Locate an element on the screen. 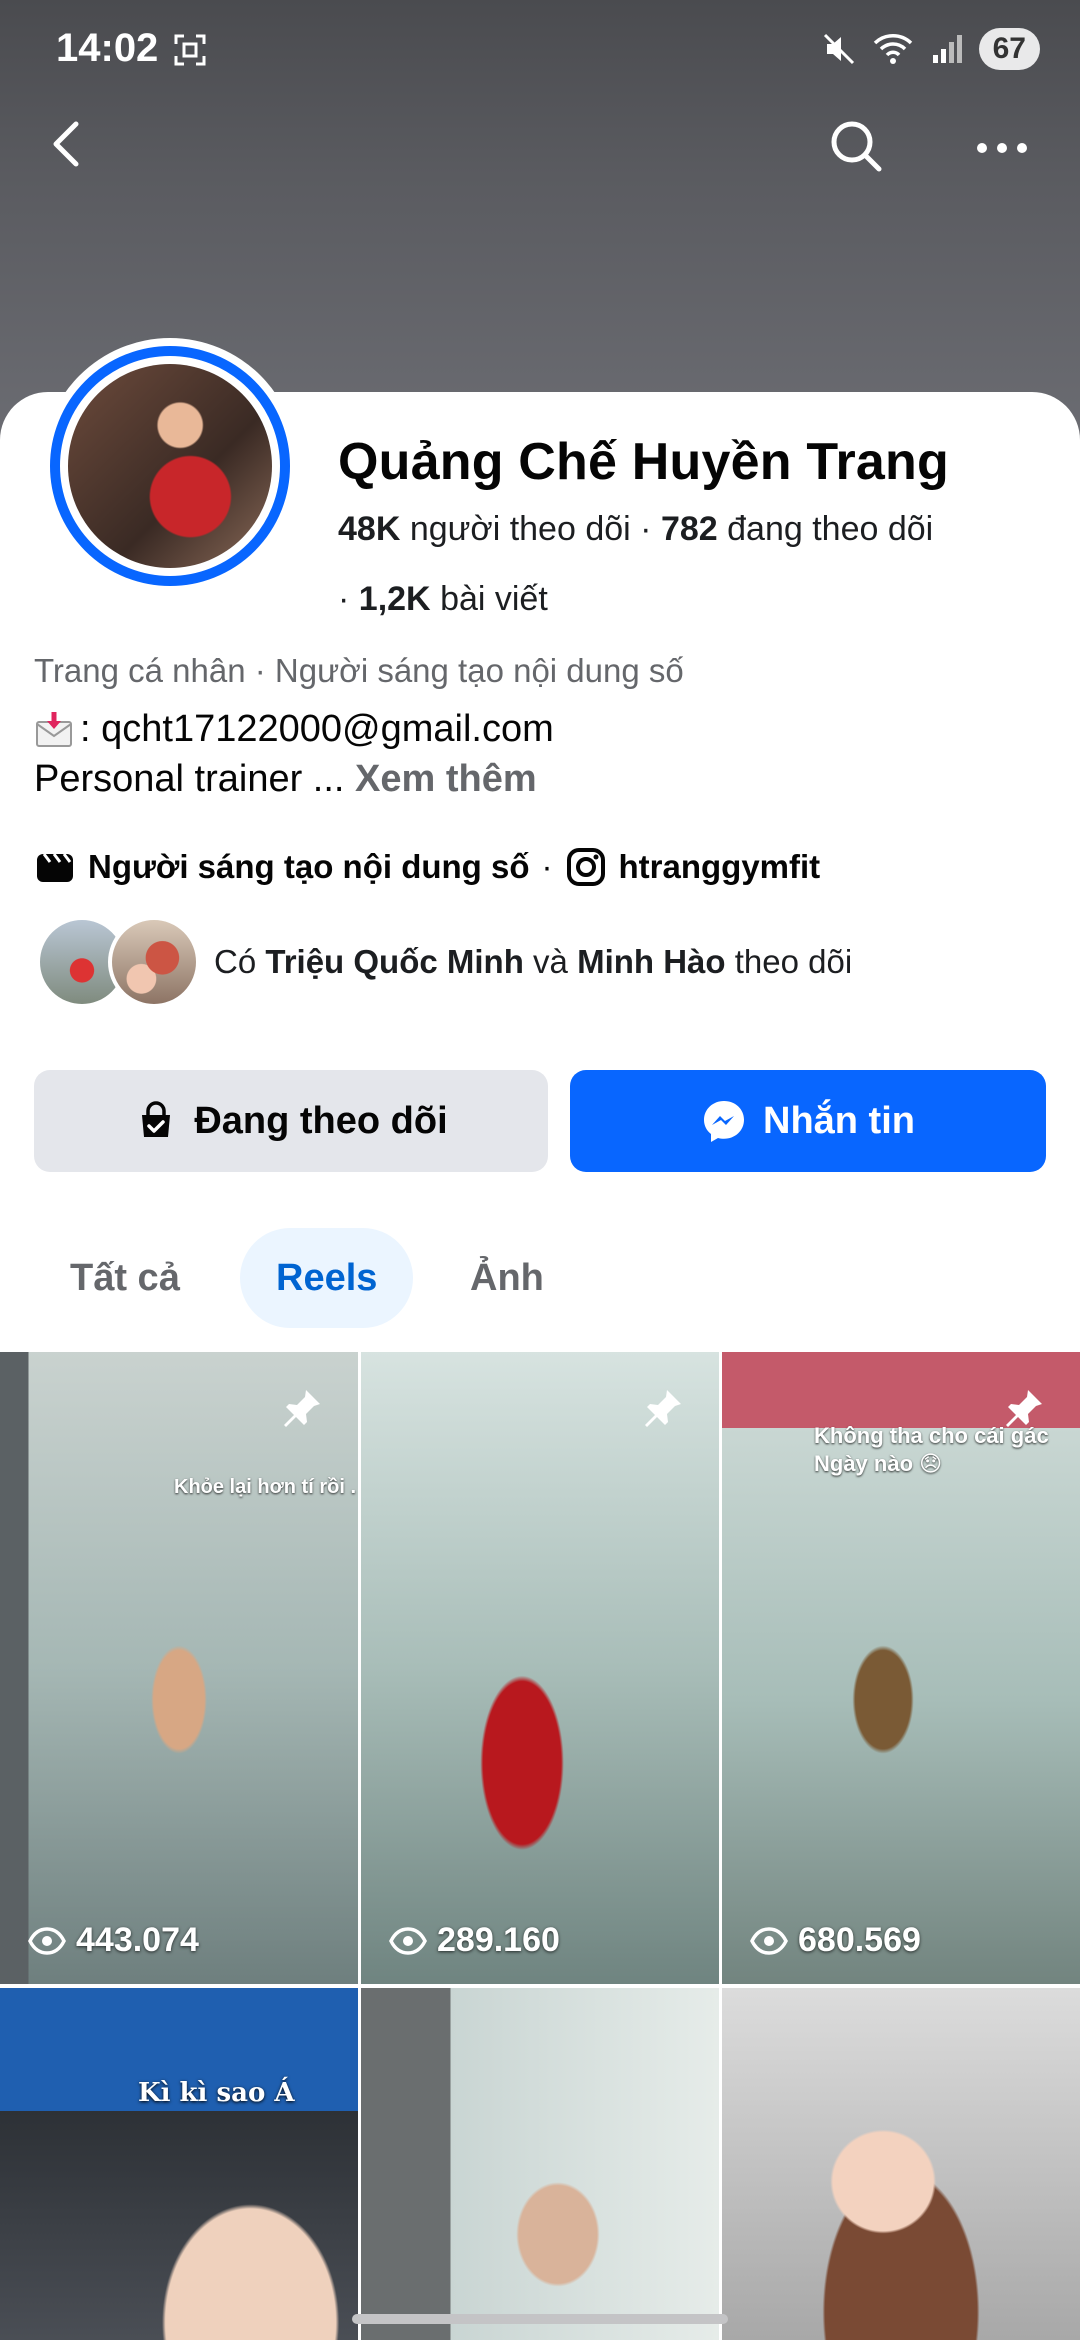 The height and width of the screenshot is (2340, 1080). reel-caption: Kì kì sao Á is located at coordinates (216, 2093).